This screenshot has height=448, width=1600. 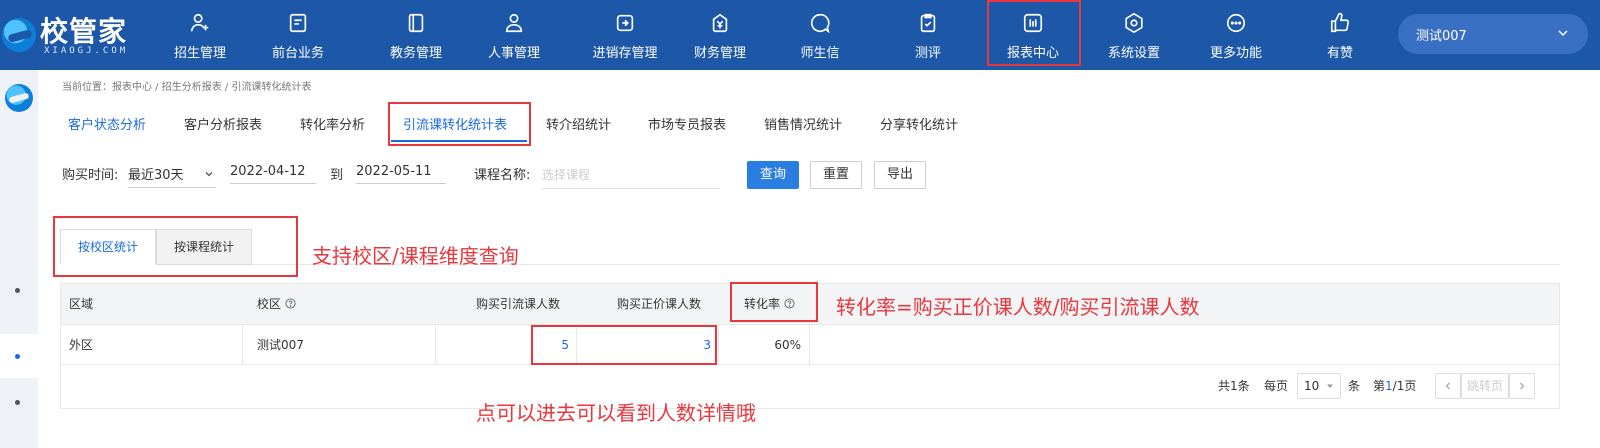 What do you see at coordinates (625, 35) in the screenshot?
I see `nav-item-inventory: 进销存管理` at bounding box center [625, 35].